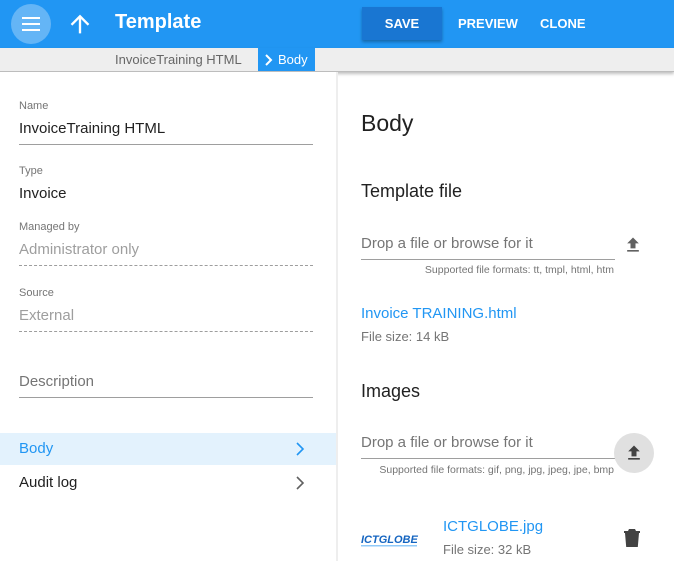  What do you see at coordinates (36, 448) in the screenshot?
I see `nav-item-label: Body` at bounding box center [36, 448].